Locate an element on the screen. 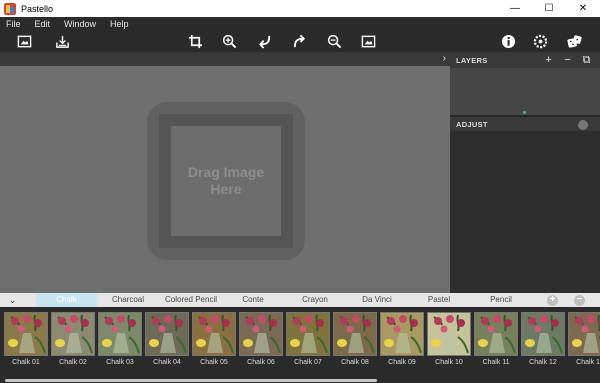 Image resolution: width=600 pixels, height=383 pixels. preset-thumbnail: Chalk 10 is located at coordinates (449, 344).